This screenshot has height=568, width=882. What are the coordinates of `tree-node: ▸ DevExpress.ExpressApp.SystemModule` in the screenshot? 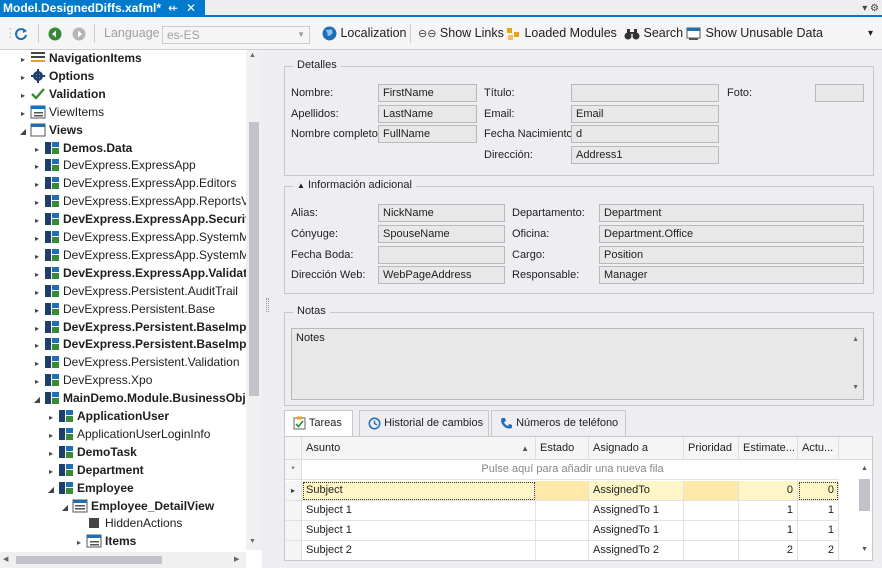 It's located at (147, 237).